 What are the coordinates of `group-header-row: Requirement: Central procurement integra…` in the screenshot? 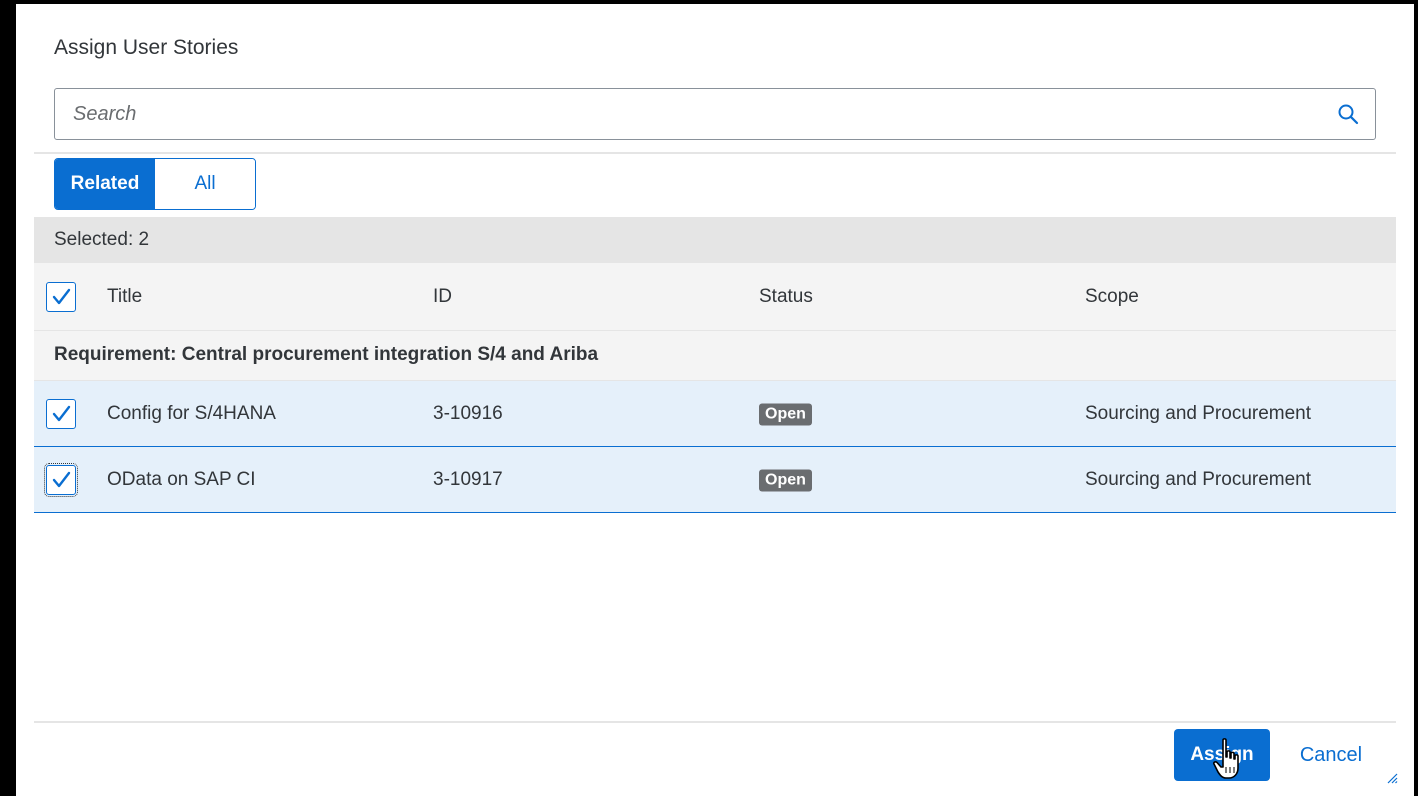 It's located at (715, 356).